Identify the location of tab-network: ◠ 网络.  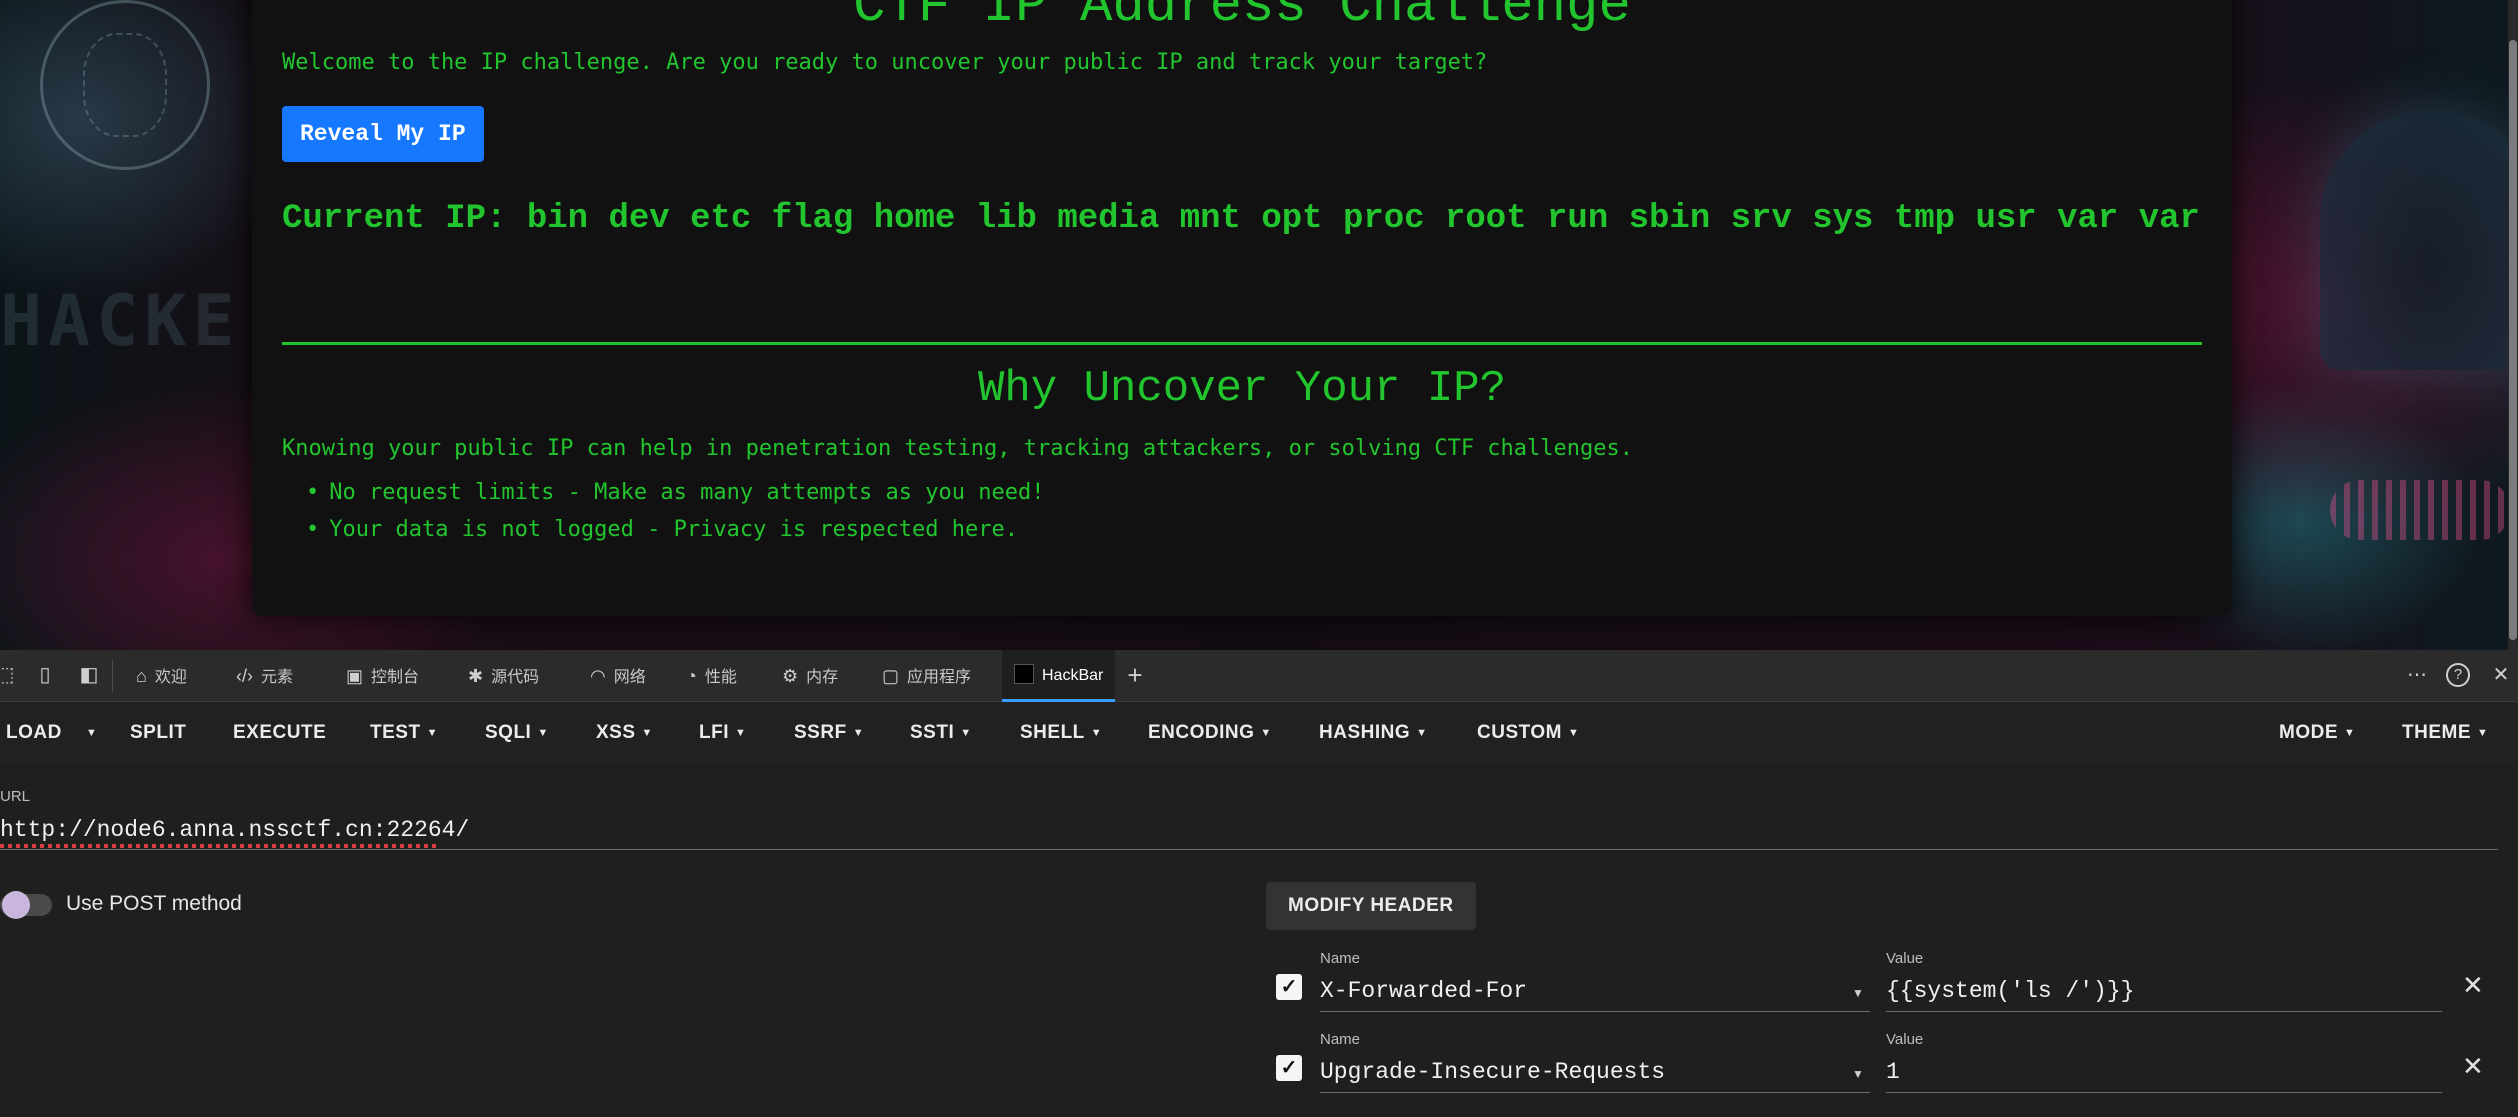
(618, 676).